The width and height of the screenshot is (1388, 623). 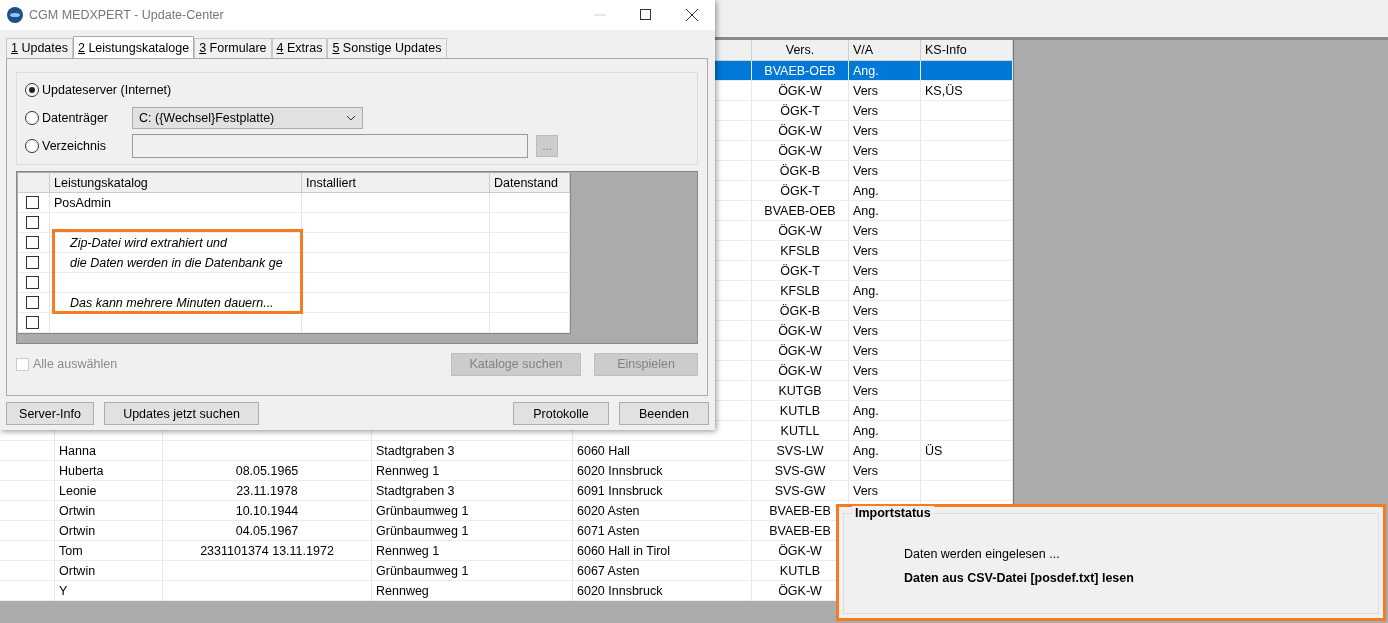 I want to click on table-cell: KUTGB, so click(x=800, y=391).